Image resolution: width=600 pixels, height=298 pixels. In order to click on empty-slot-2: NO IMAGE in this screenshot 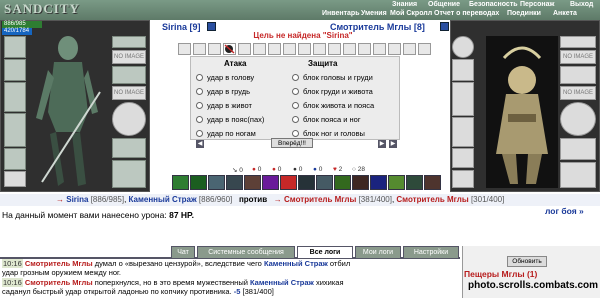, I will do `click(129, 93)`.